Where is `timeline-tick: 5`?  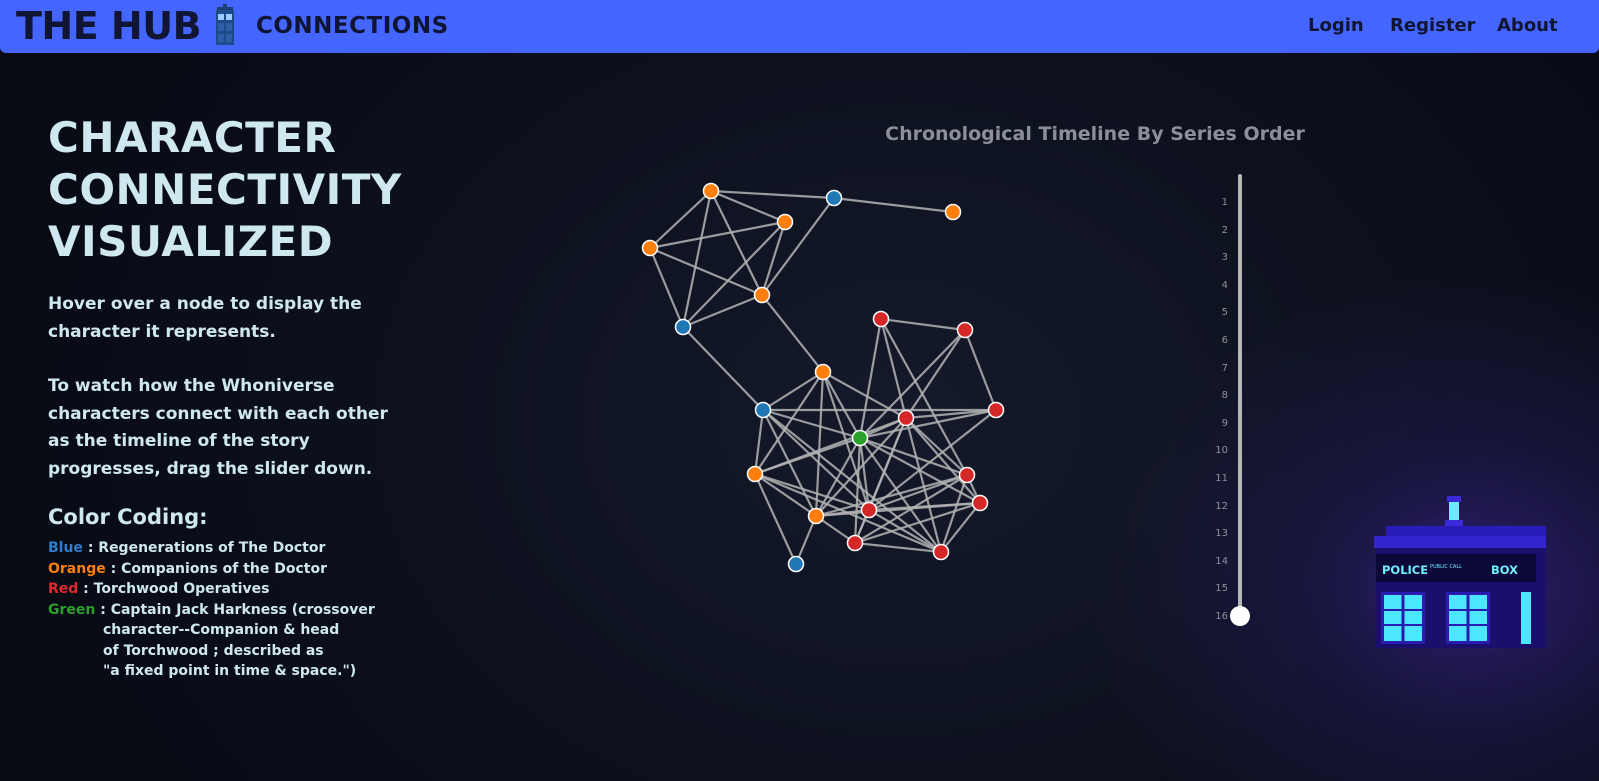 timeline-tick: 5 is located at coordinates (1224, 313).